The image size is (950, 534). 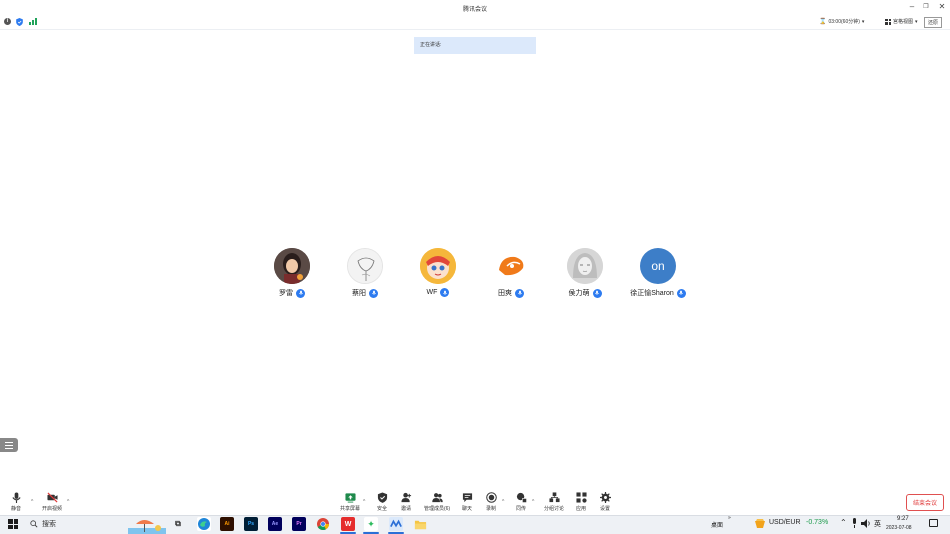 I want to click on participant-name-row: WF, so click(x=438, y=292).